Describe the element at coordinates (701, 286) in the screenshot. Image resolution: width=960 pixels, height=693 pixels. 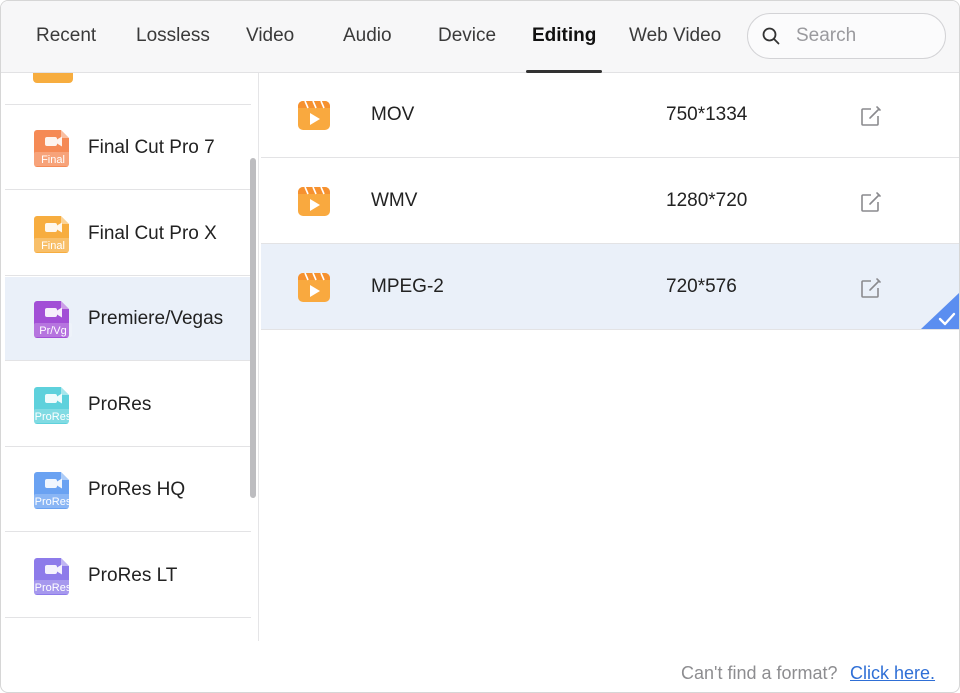
I see `format-resolution: 720*576` at that location.